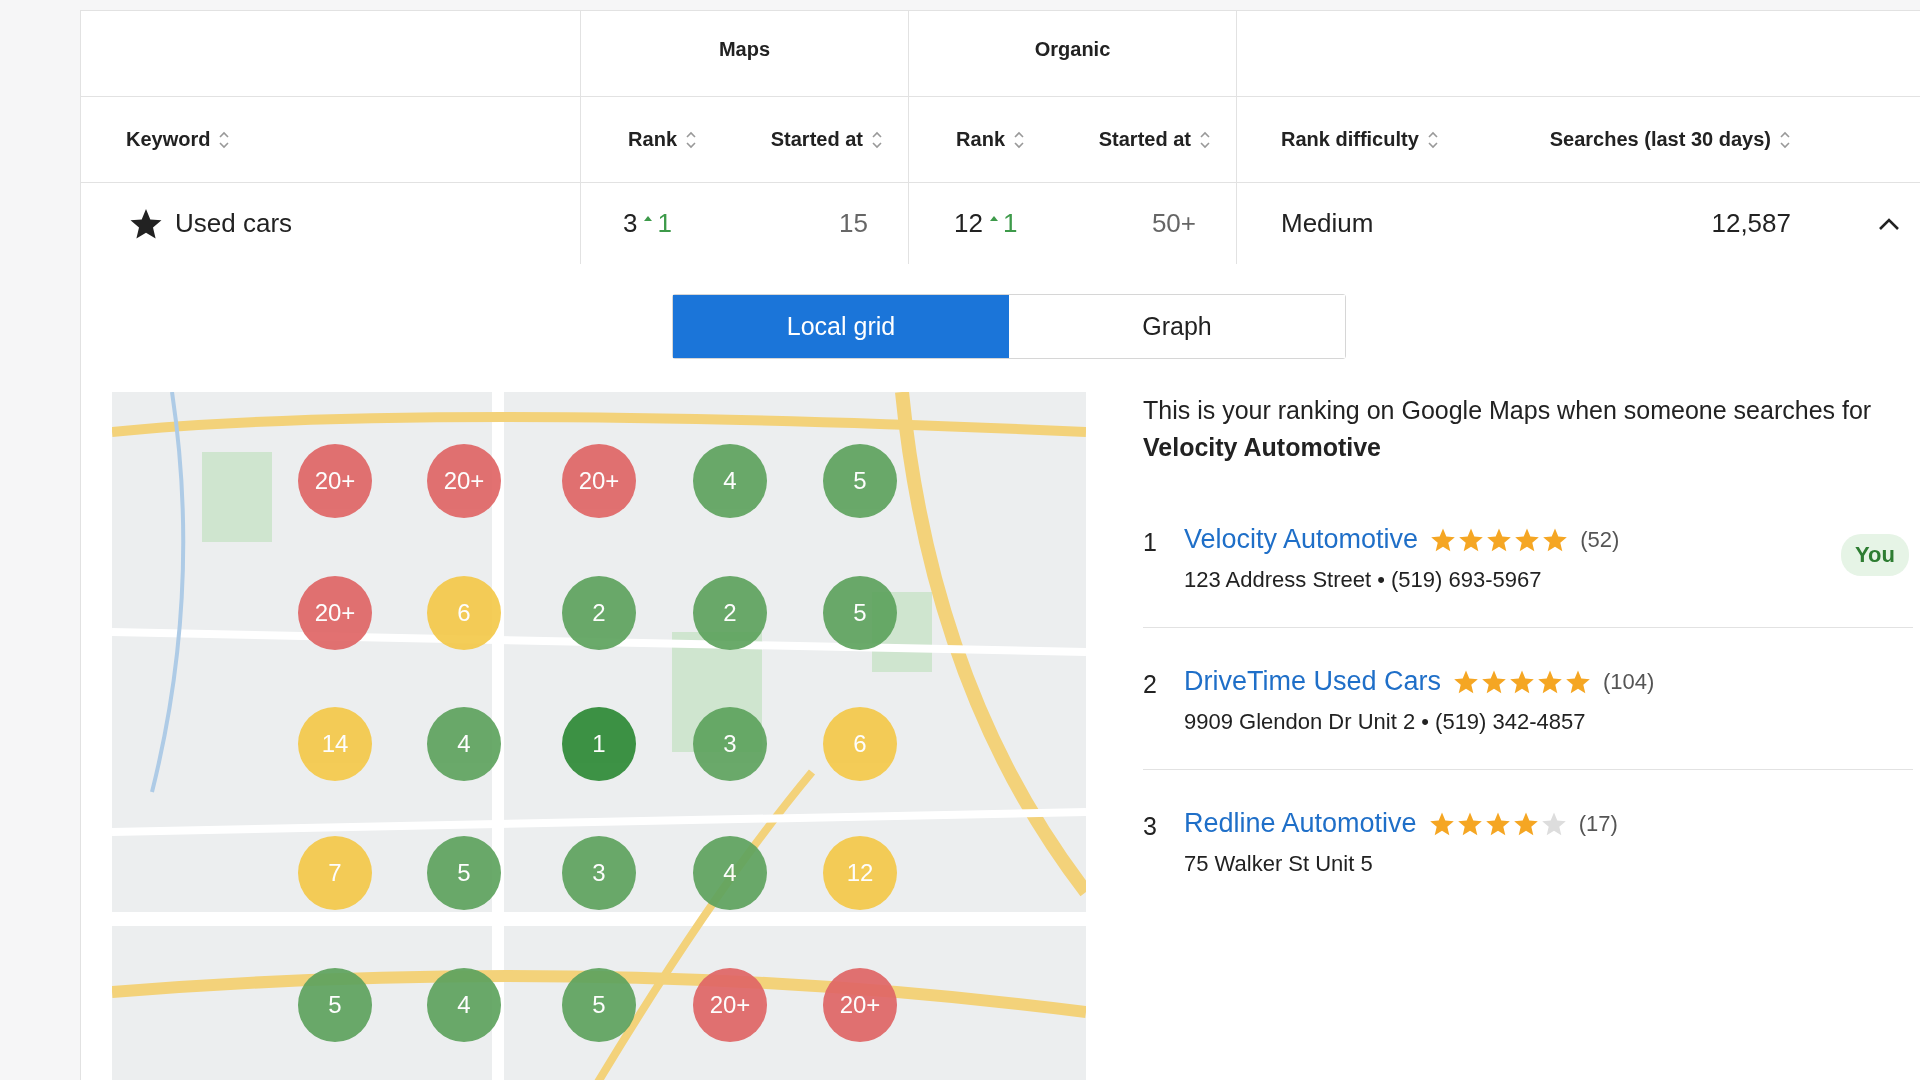  Describe the element at coordinates (968, 223) in the screenshot. I see `rank-value: 12` at that location.